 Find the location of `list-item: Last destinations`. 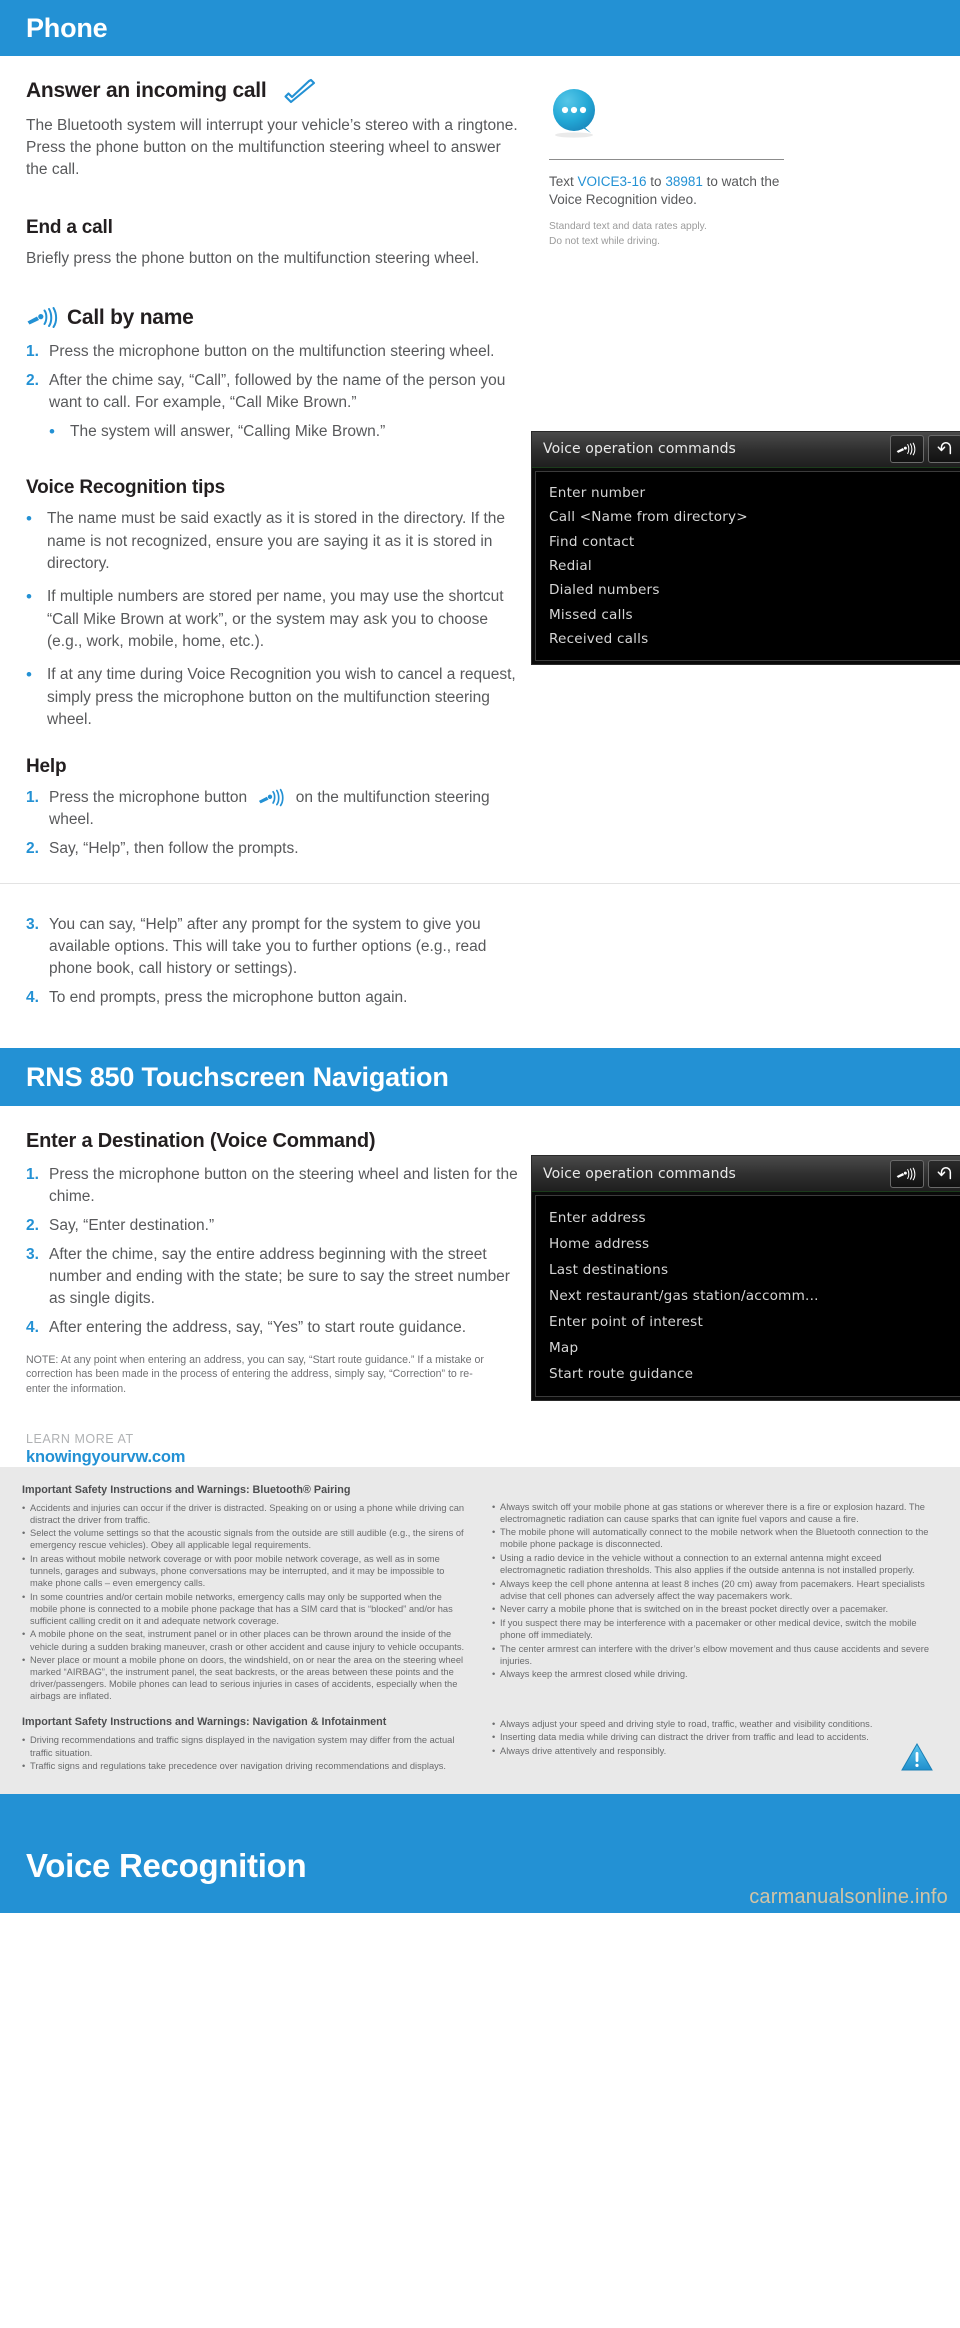

list-item: Last destinations is located at coordinates (748, 1270).